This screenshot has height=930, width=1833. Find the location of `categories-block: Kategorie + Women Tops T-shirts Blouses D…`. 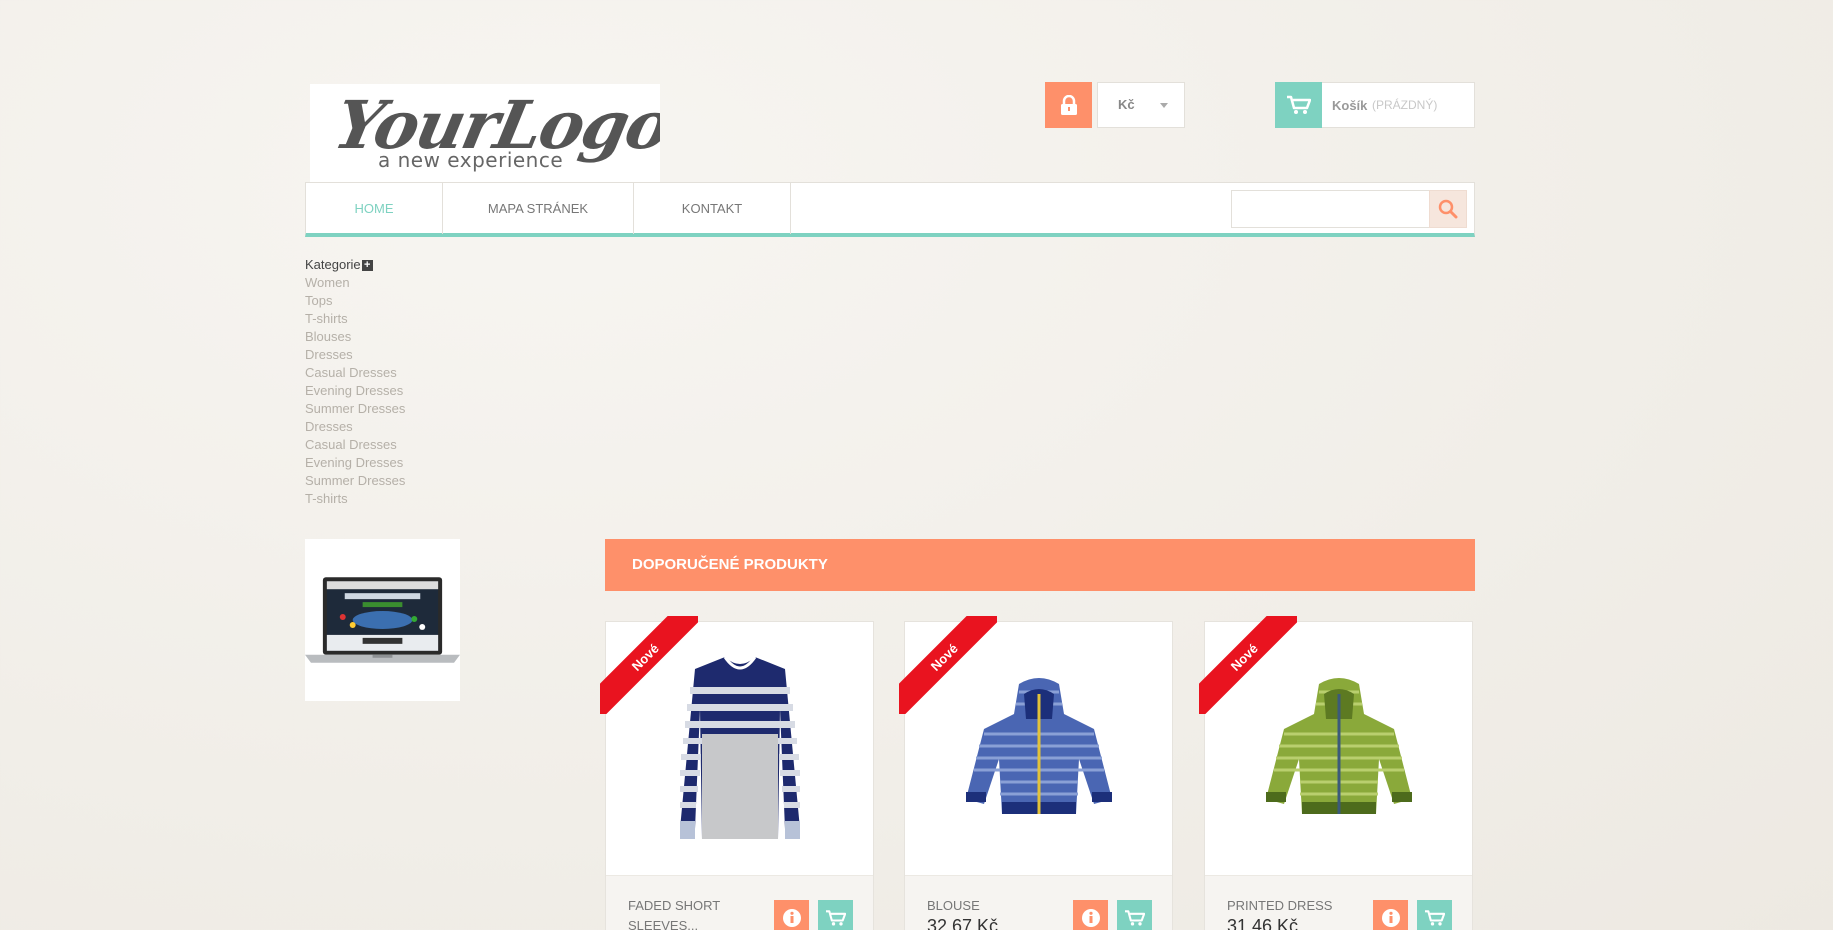

categories-block: Kategorie + Women Tops T-shirts Blouses D… is located at coordinates (355, 382).